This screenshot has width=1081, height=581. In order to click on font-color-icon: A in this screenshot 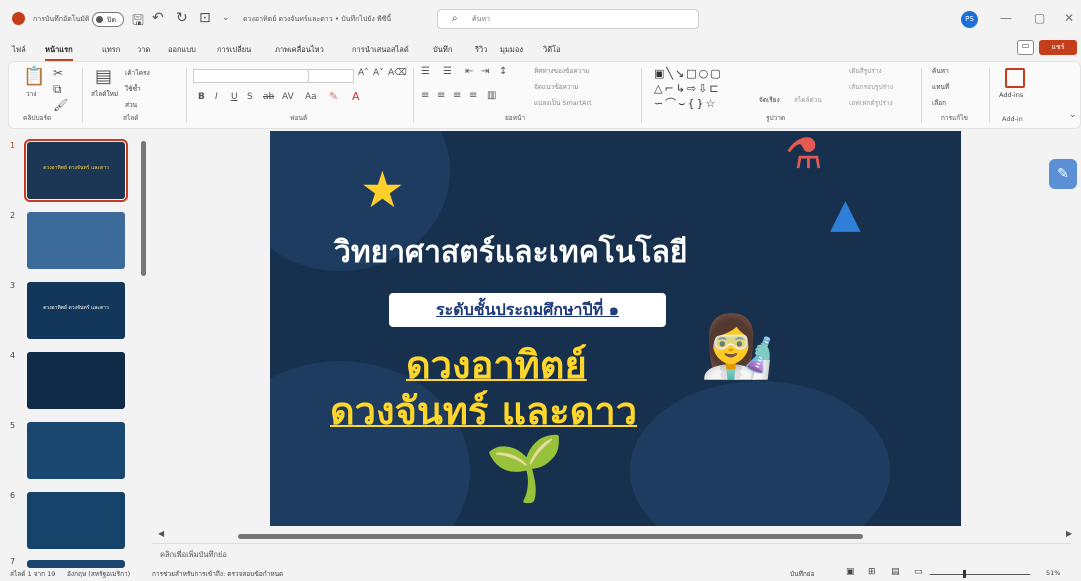, I will do `click(356, 96)`.